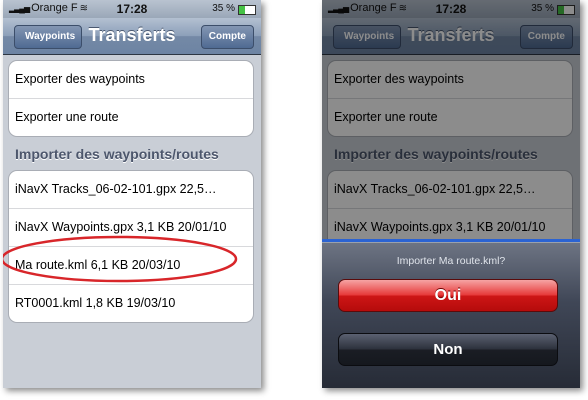  What do you see at coordinates (242, 10) in the screenshot?
I see `battery-fill` at bounding box center [242, 10].